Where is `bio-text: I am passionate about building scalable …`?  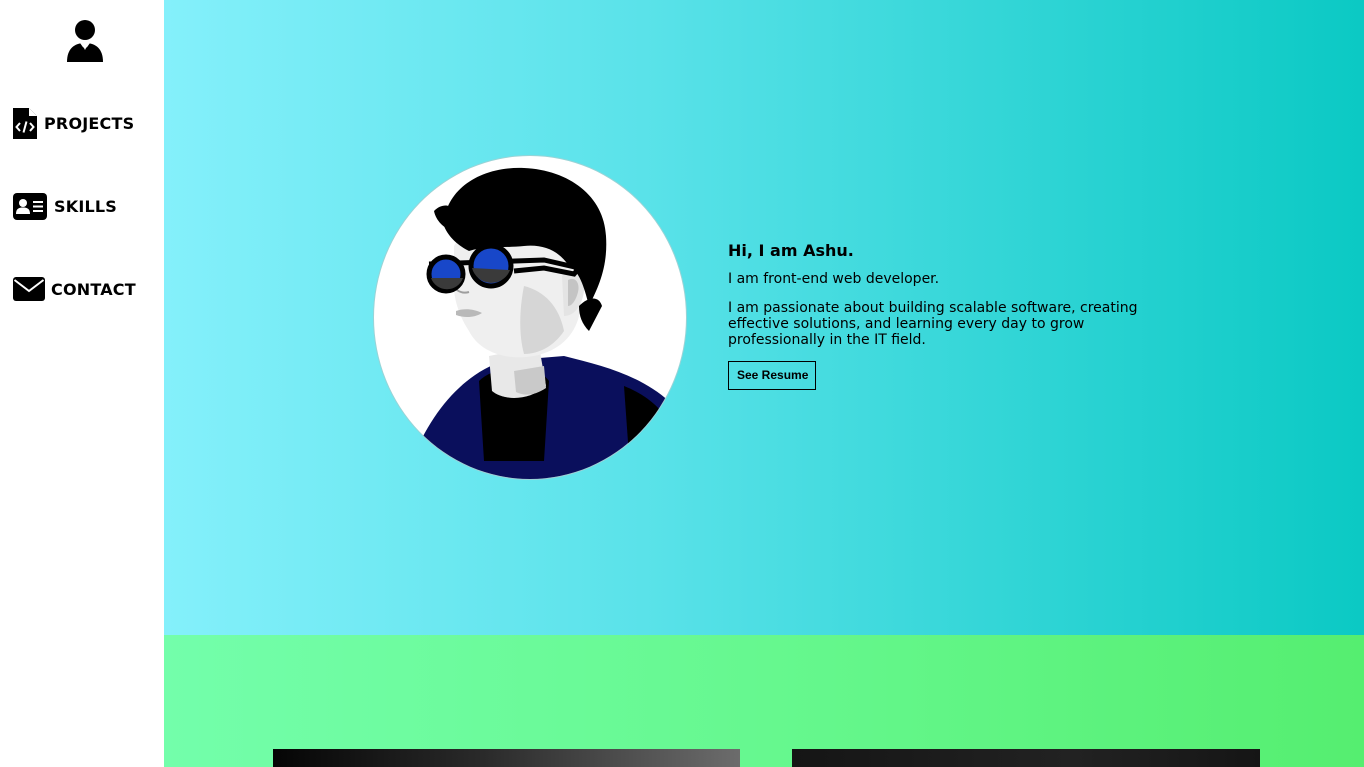 bio-text: I am passionate about building scalable … is located at coordinates (933, 324).